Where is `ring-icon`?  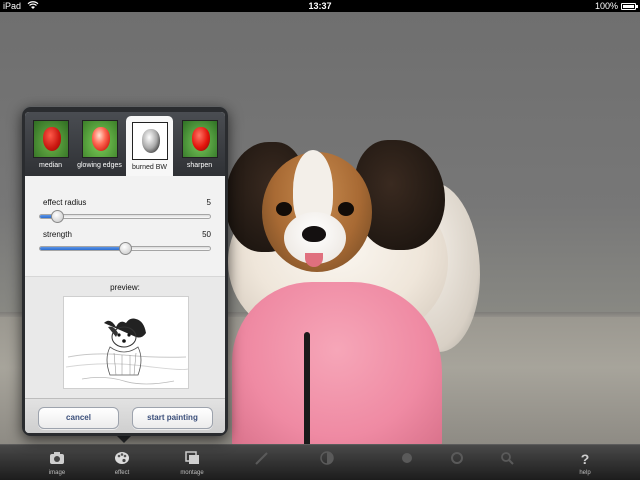 ring-icon is located at coordinates (457, 459).